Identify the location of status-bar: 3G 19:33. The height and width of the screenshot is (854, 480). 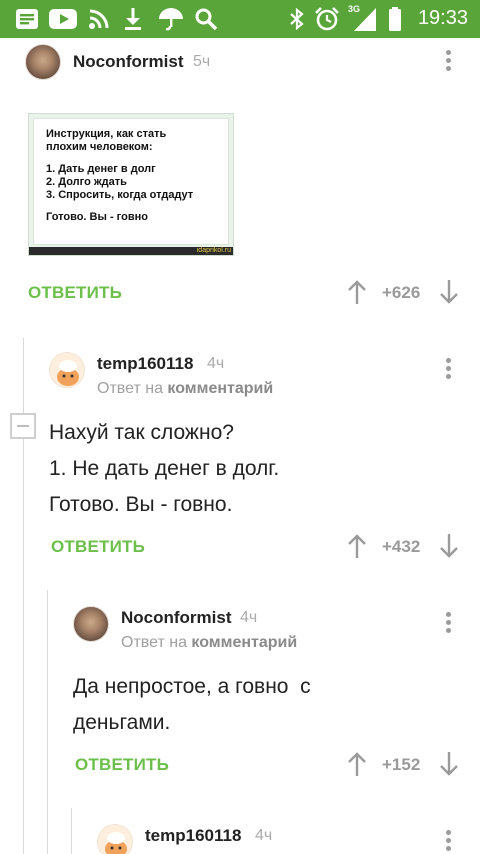
(240, 19).